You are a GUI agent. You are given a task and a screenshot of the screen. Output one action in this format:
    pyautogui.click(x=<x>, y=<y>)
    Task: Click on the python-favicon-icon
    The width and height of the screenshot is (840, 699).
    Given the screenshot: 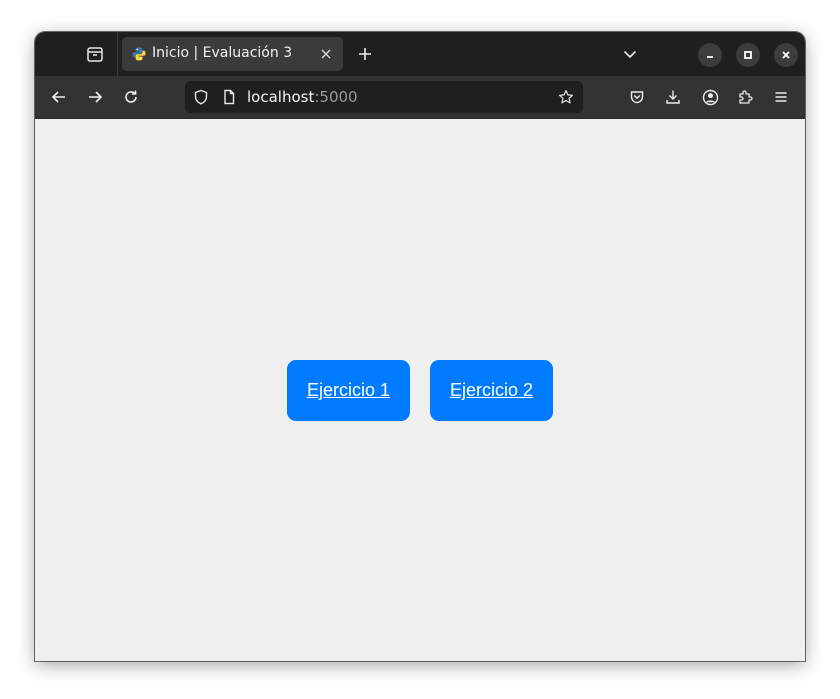 What is the action you would take?
    pyautogui.click(x=139, y=54)
    